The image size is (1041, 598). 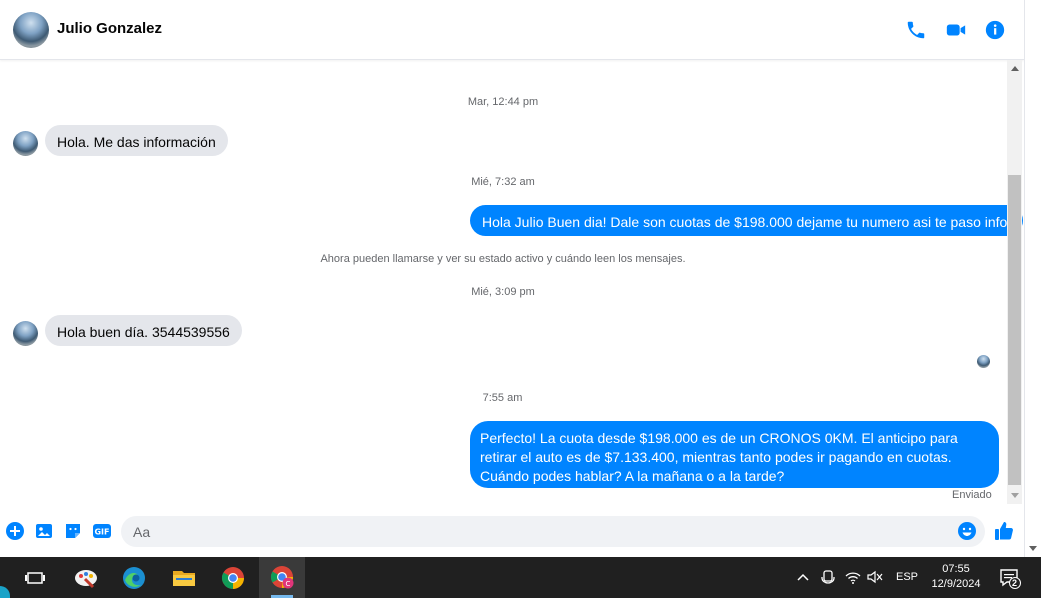 What do you see at coordinates (907, 577) in the screenshot?
I see `language-indicator: ESP` at bounding box center [907, 577].